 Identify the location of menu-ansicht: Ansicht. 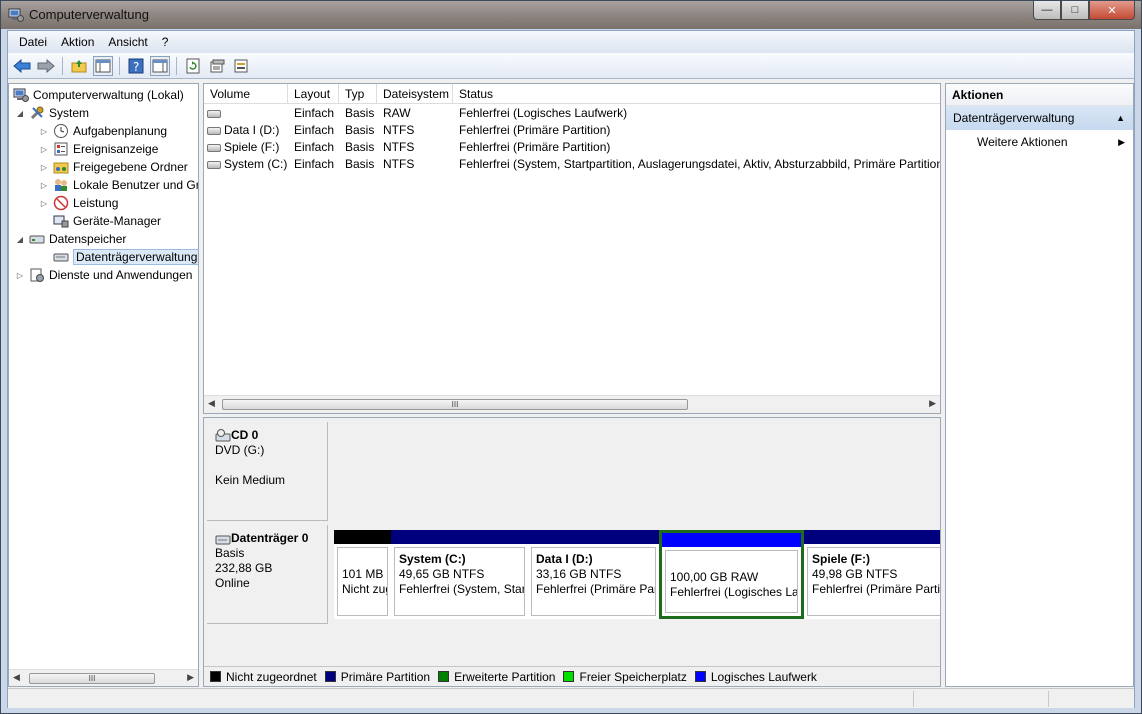
(127, 42).